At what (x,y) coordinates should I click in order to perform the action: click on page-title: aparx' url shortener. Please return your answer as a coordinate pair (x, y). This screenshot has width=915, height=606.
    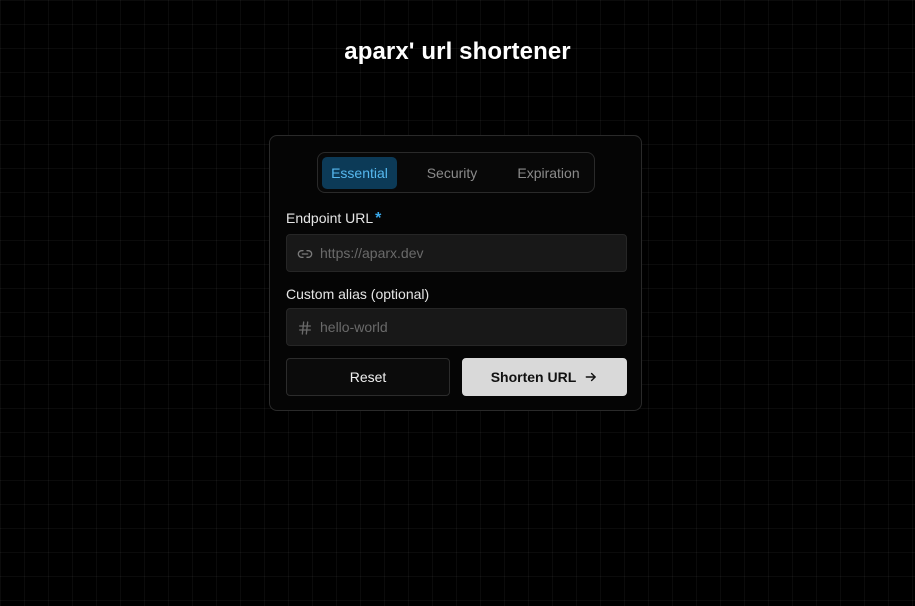
    Looking at the image, I should click on (457, 51).